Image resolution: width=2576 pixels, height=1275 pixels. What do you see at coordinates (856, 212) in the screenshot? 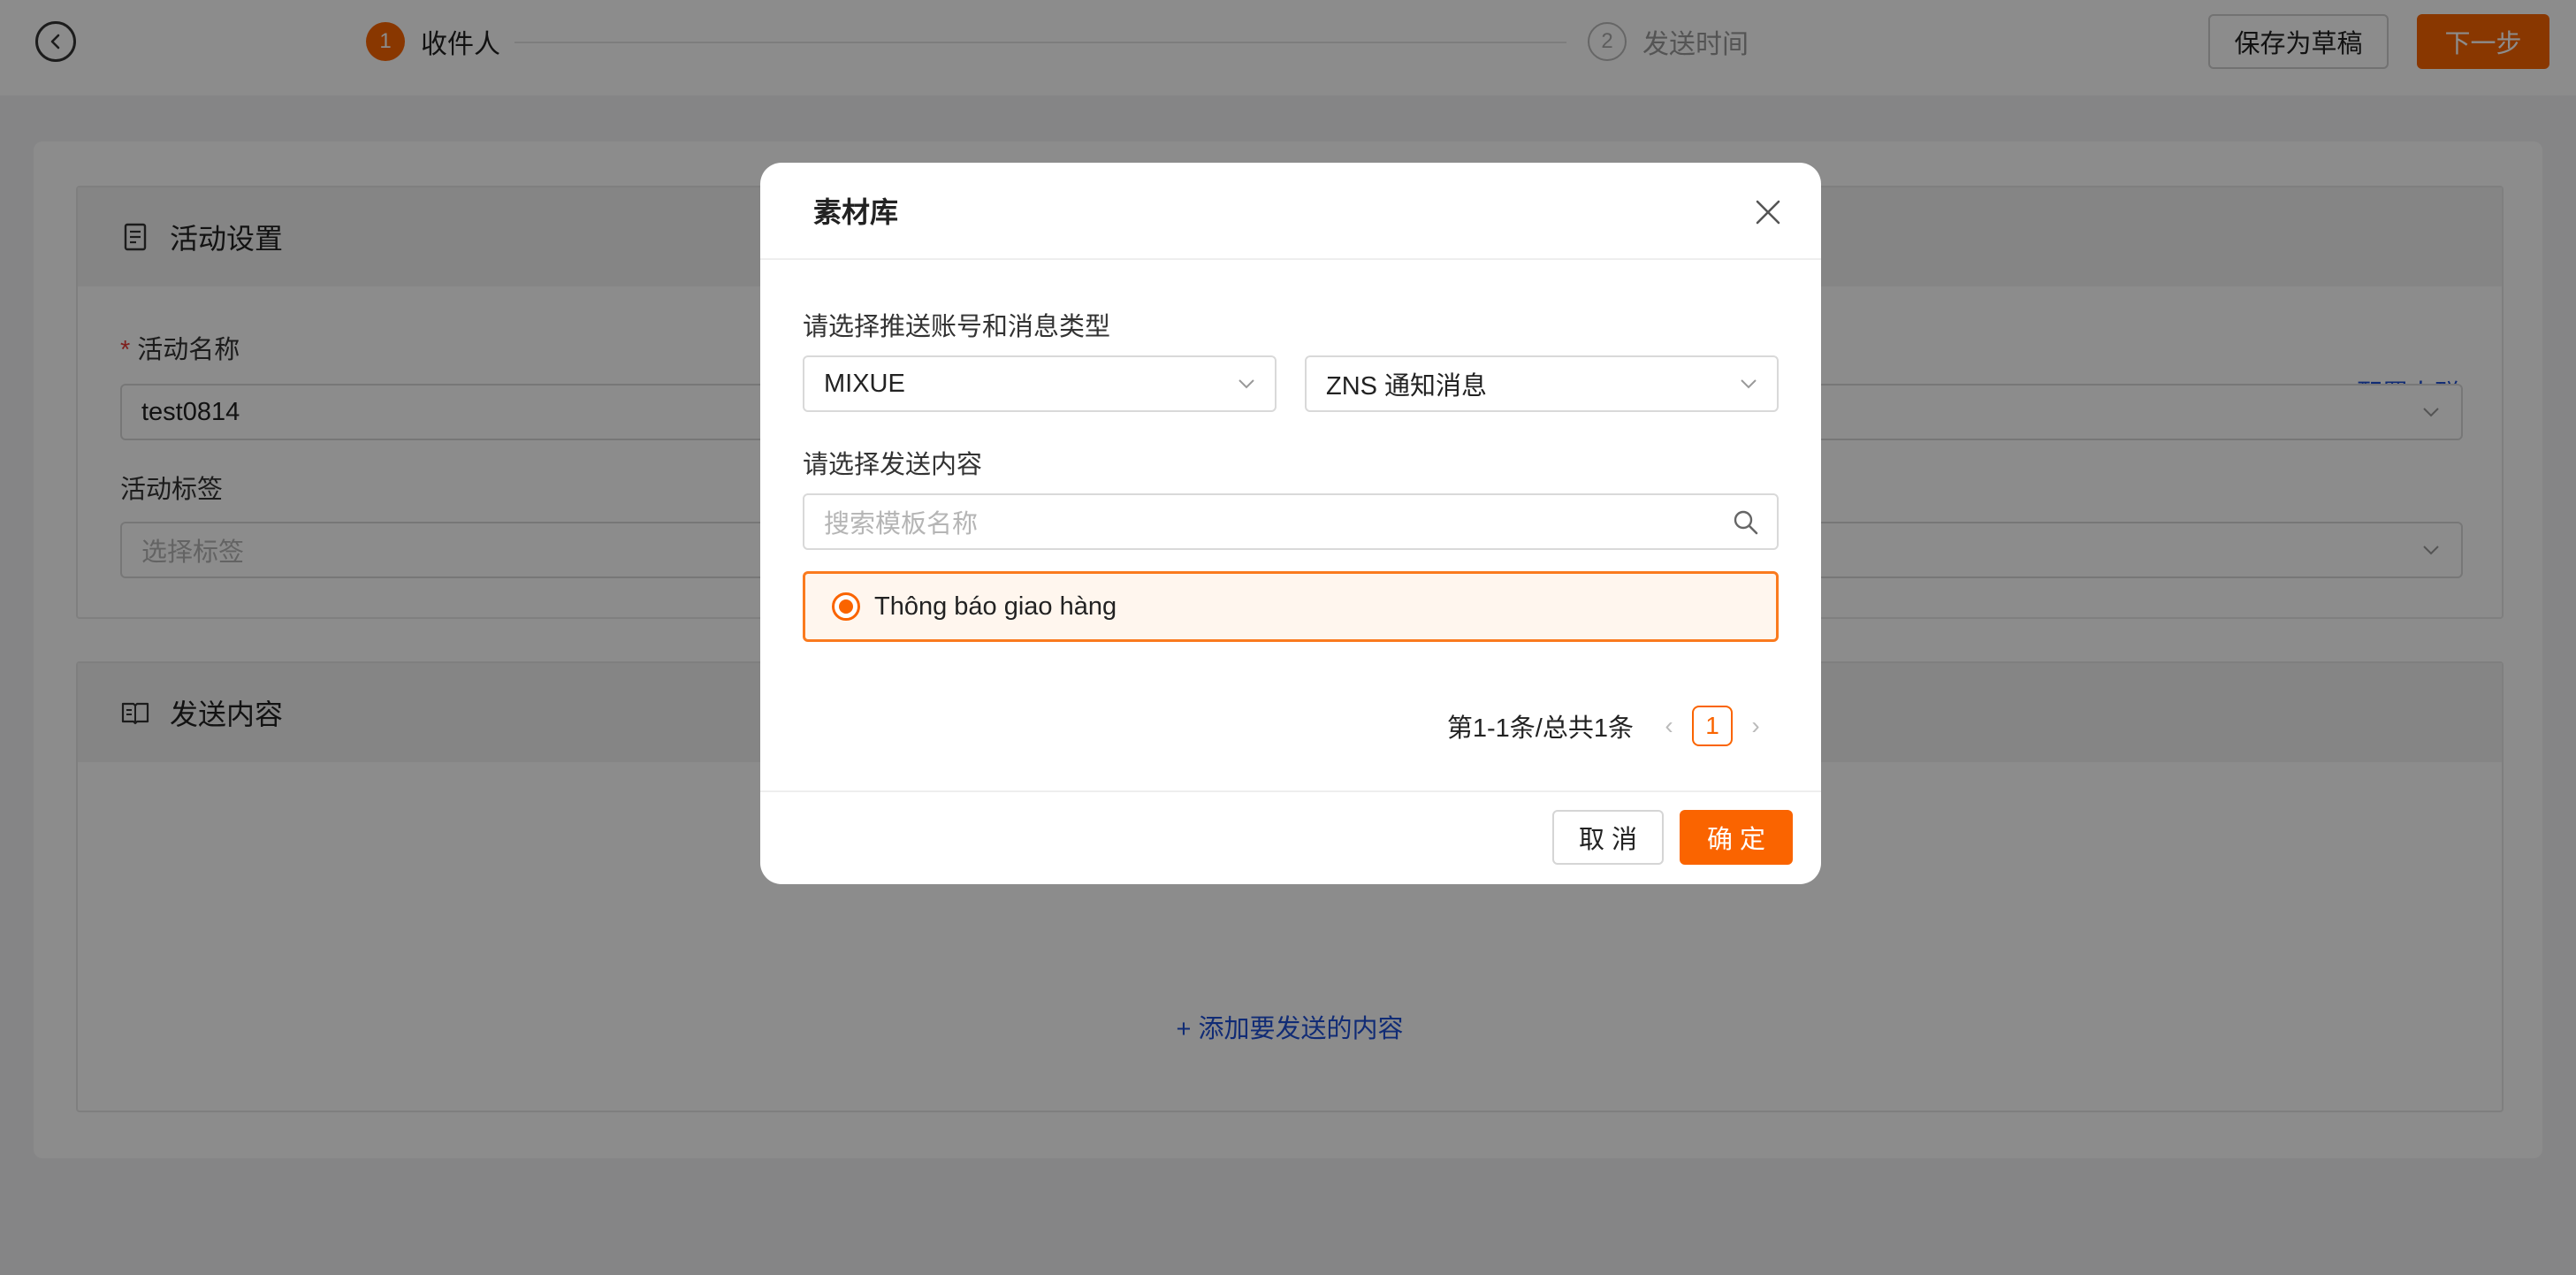
I see `dialog-title: 素材库` at bounding box center [856, 212].